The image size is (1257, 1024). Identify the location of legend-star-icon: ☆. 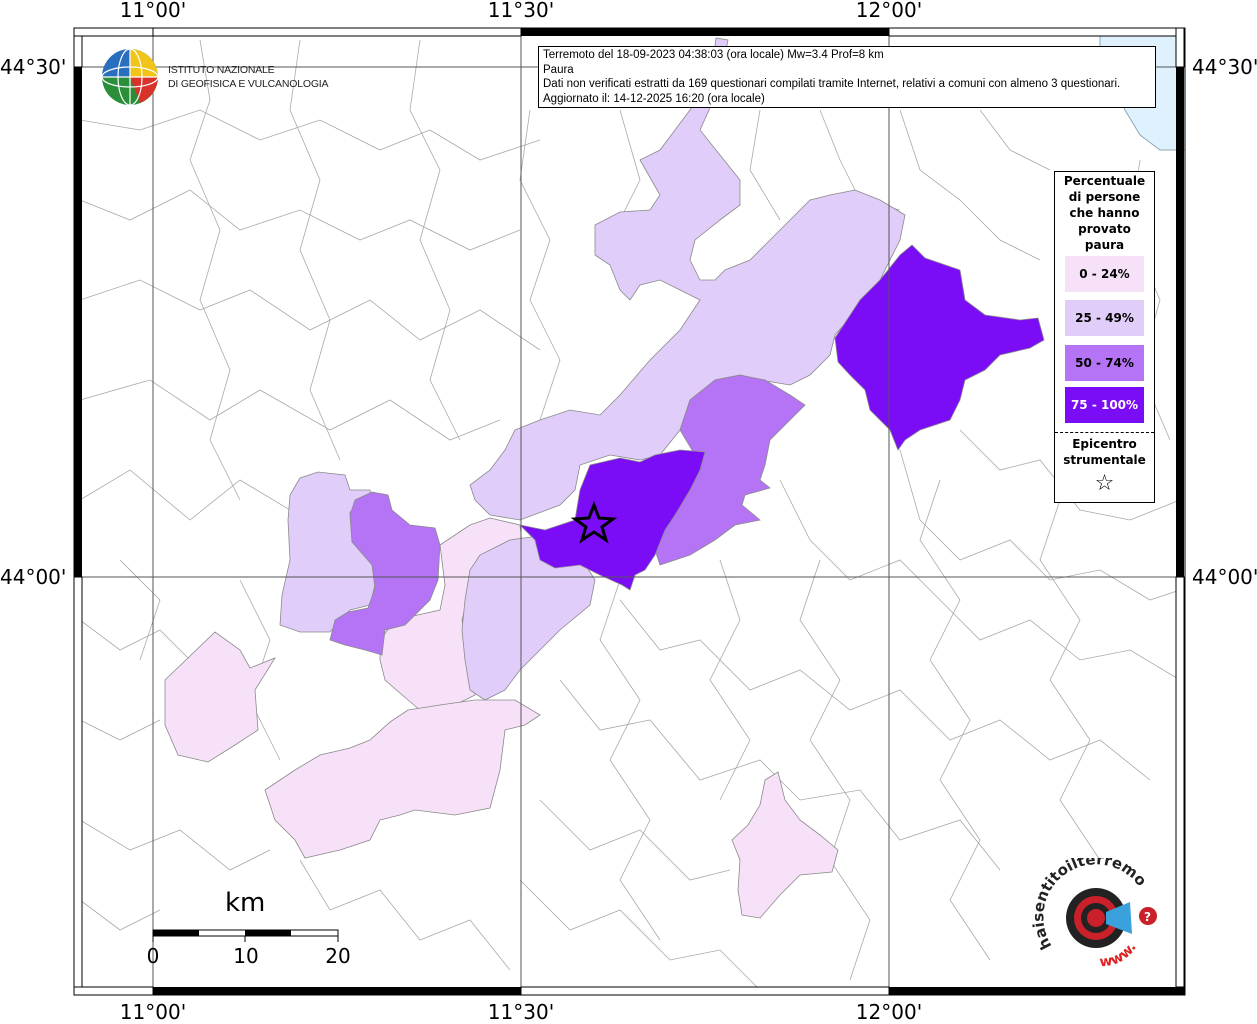
(1104, 483).